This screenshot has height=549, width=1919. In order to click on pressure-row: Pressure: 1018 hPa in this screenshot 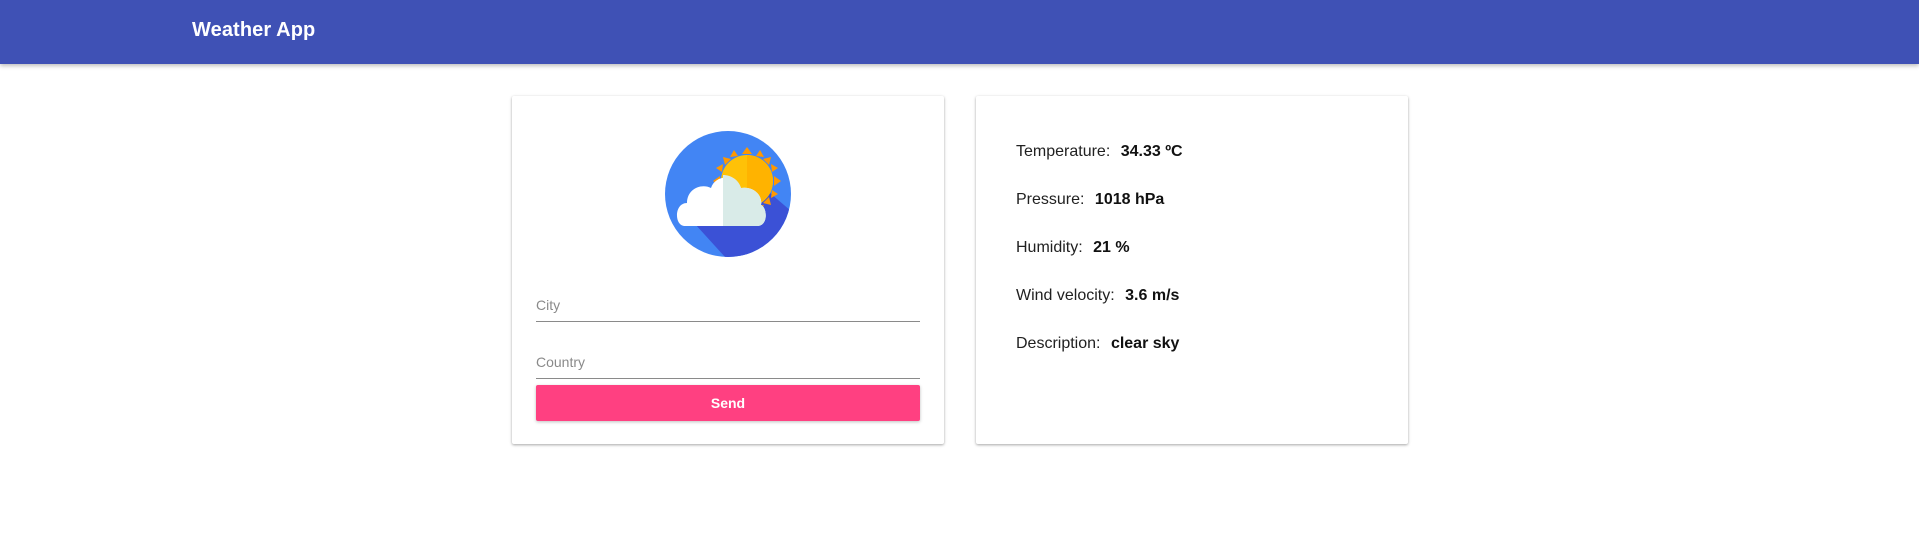, I will do `click(1099, 214)`.